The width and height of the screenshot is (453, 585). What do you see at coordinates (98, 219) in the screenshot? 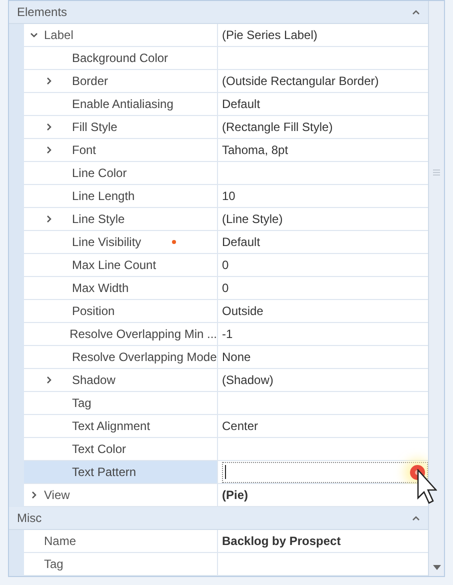
I see `property-name: Line Style` at bounding box center [98, 219].